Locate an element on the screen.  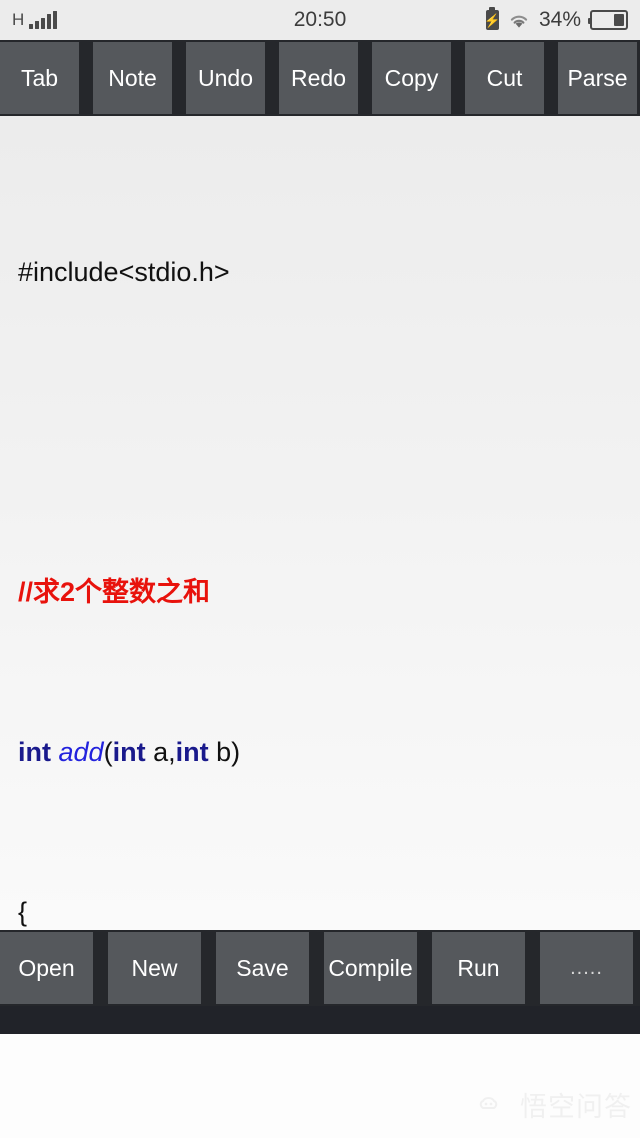
status-bar: H 20:50 ⚡ 34% is located at coordinates (320, 20).